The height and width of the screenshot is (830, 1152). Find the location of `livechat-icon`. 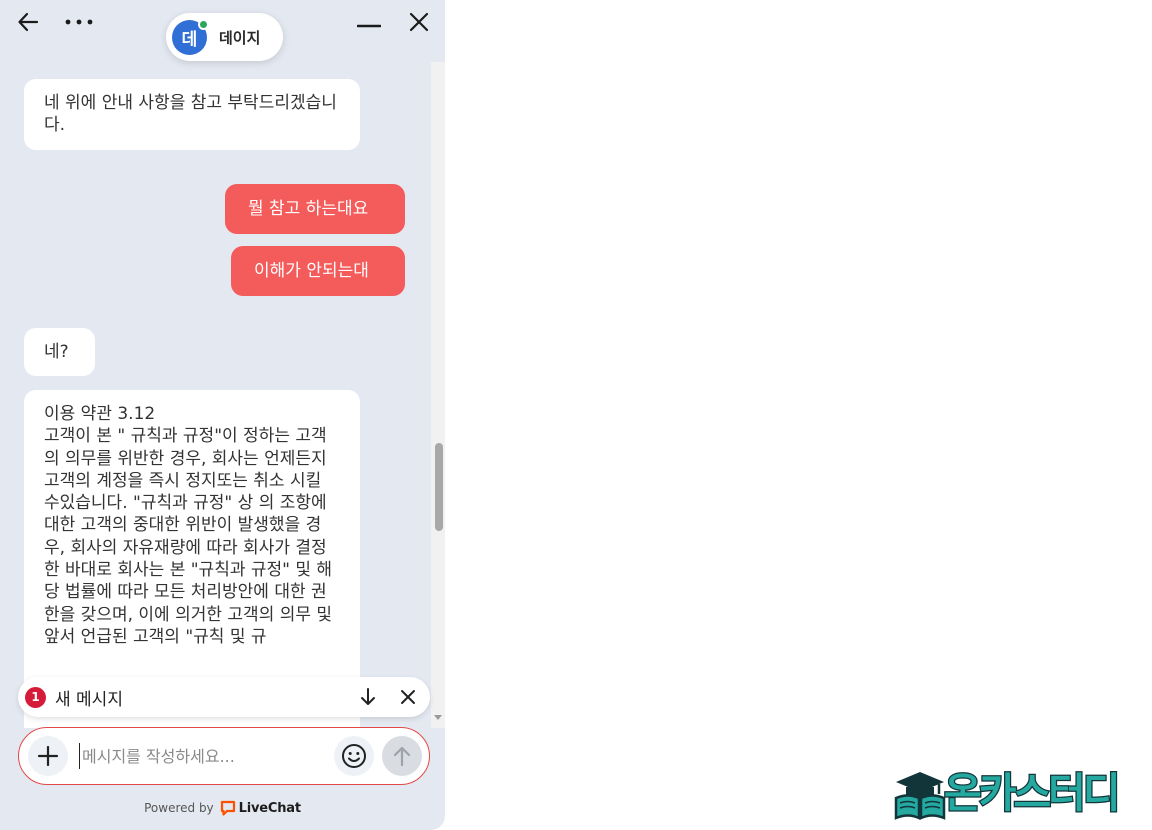

livechat-icon is located at coordinates (227, 808).